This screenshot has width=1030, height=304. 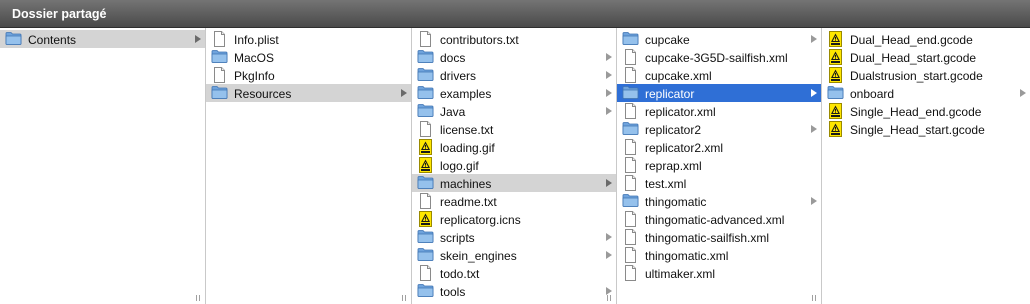 What do you see at coordinates (308, 39) in the screenshot?
I see `list-item-info-plist: Info.plist` at bounding box center [308, 39].